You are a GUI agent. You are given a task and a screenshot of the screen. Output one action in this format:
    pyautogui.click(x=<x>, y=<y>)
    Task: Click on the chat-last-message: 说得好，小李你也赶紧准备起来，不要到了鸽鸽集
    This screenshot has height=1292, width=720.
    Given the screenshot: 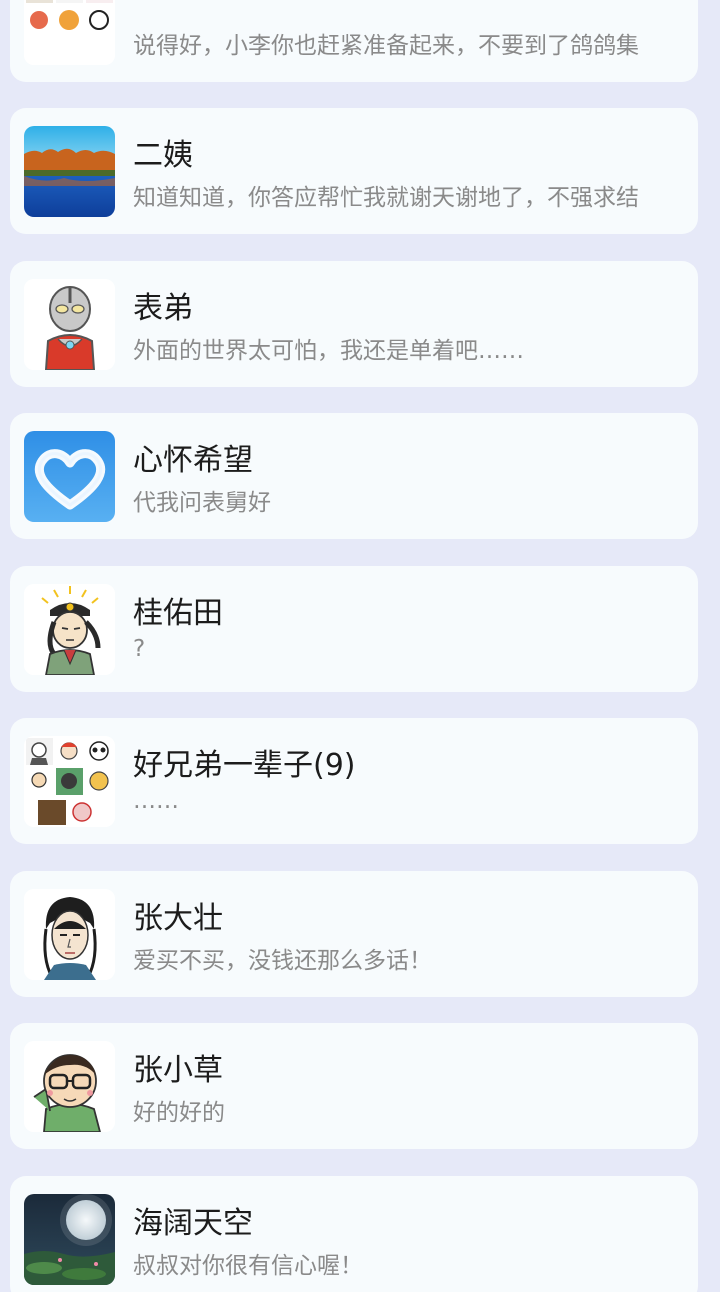 What is the action you would take?
    pyautogui.click(x=386, y=46)
    